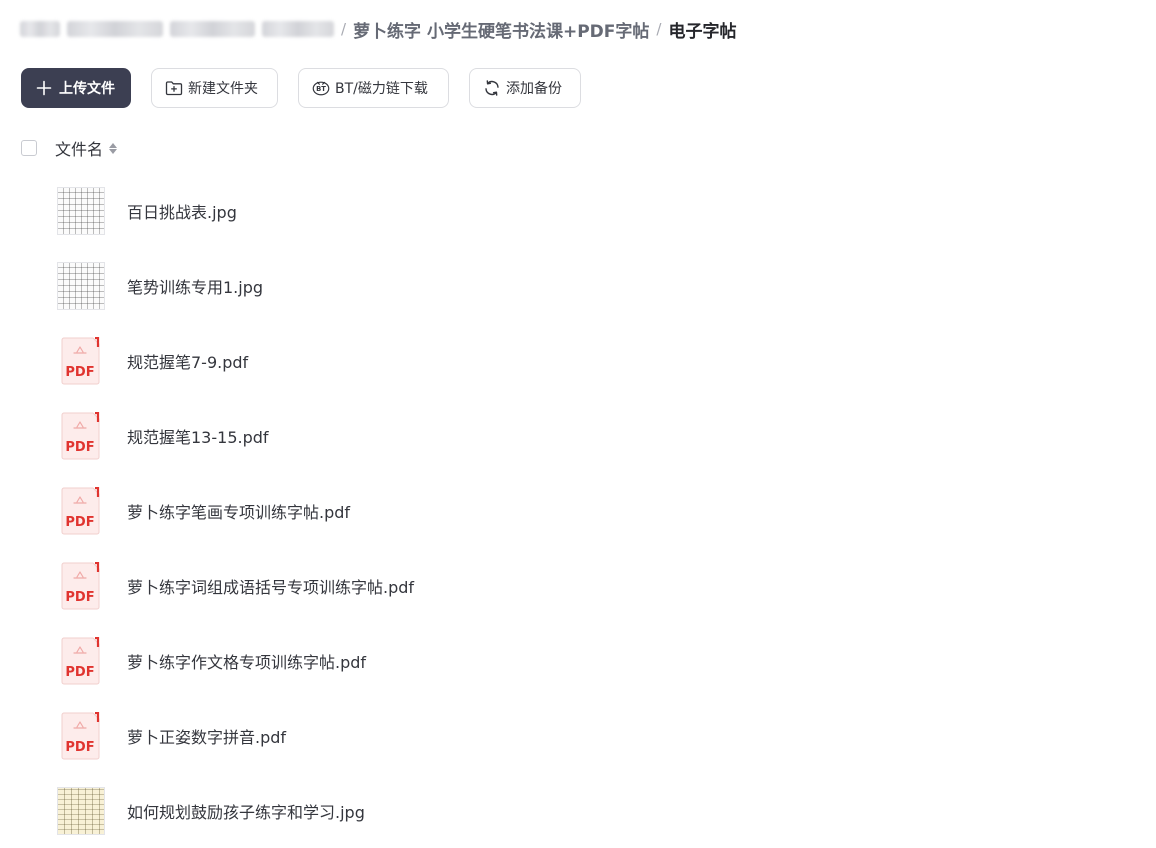 Image resolution: width=1156 pixels, height=848 pixels. I want to click on select-all-checkbox, so click(29, 148).